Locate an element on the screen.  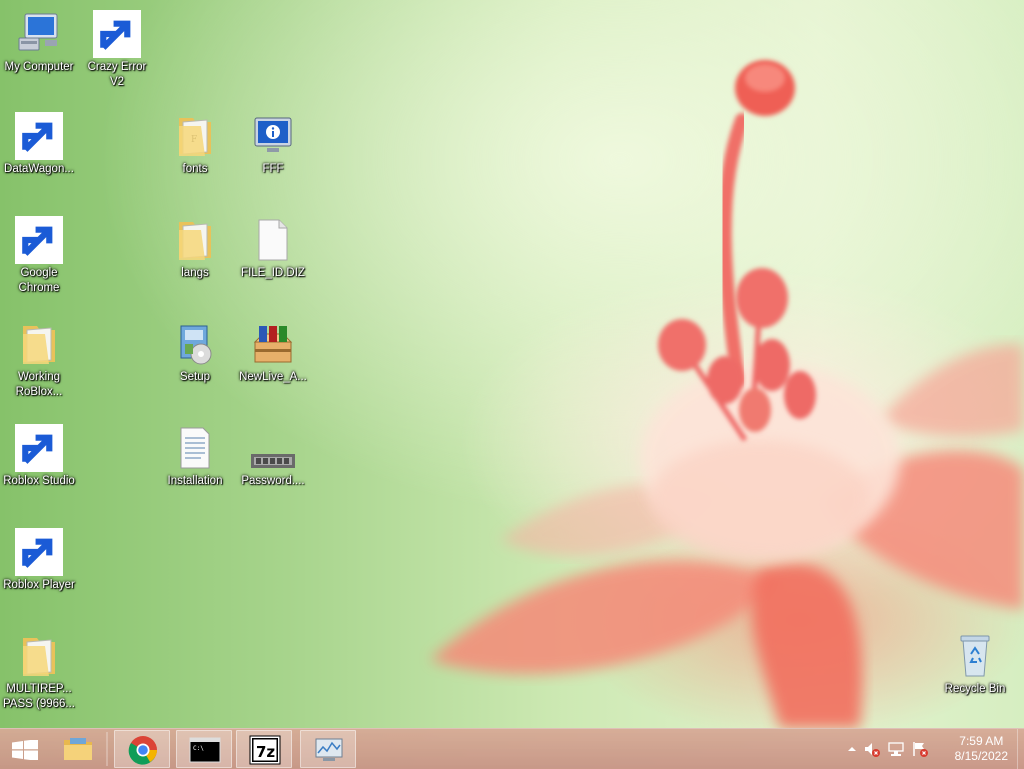
taskbar-command-prompt: C:\ is located at coordinates (204, 749).